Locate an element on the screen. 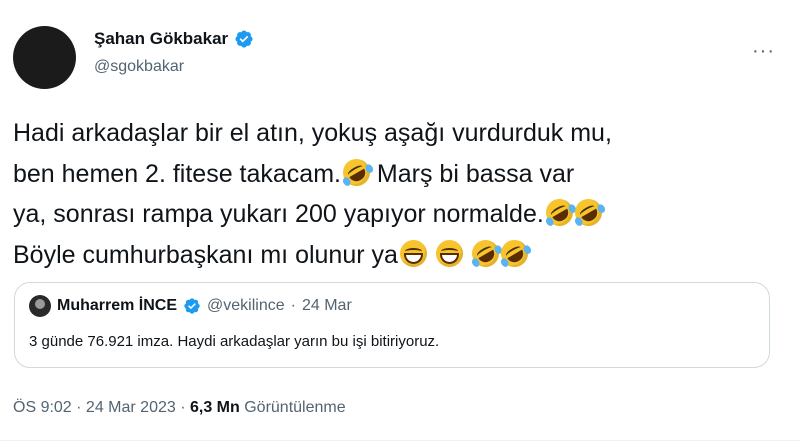 The height and width of the screenshot is (447, 800). tweet-line-4: Böyle cumhurbaşkanı mı olunur ya is located at coordinates (205, 254).